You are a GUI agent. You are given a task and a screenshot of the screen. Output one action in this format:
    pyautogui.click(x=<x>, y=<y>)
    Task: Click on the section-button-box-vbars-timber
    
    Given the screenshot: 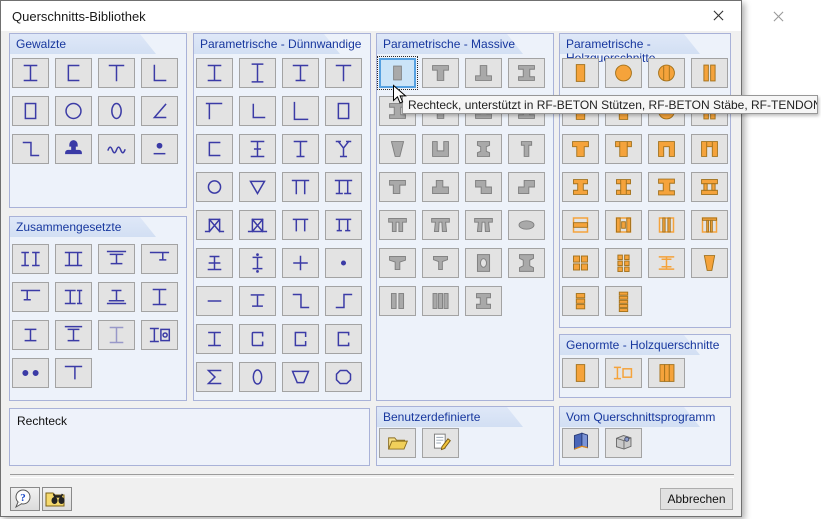 What is the action you would take?
    pyautogui.click(x=666, y=225)
    